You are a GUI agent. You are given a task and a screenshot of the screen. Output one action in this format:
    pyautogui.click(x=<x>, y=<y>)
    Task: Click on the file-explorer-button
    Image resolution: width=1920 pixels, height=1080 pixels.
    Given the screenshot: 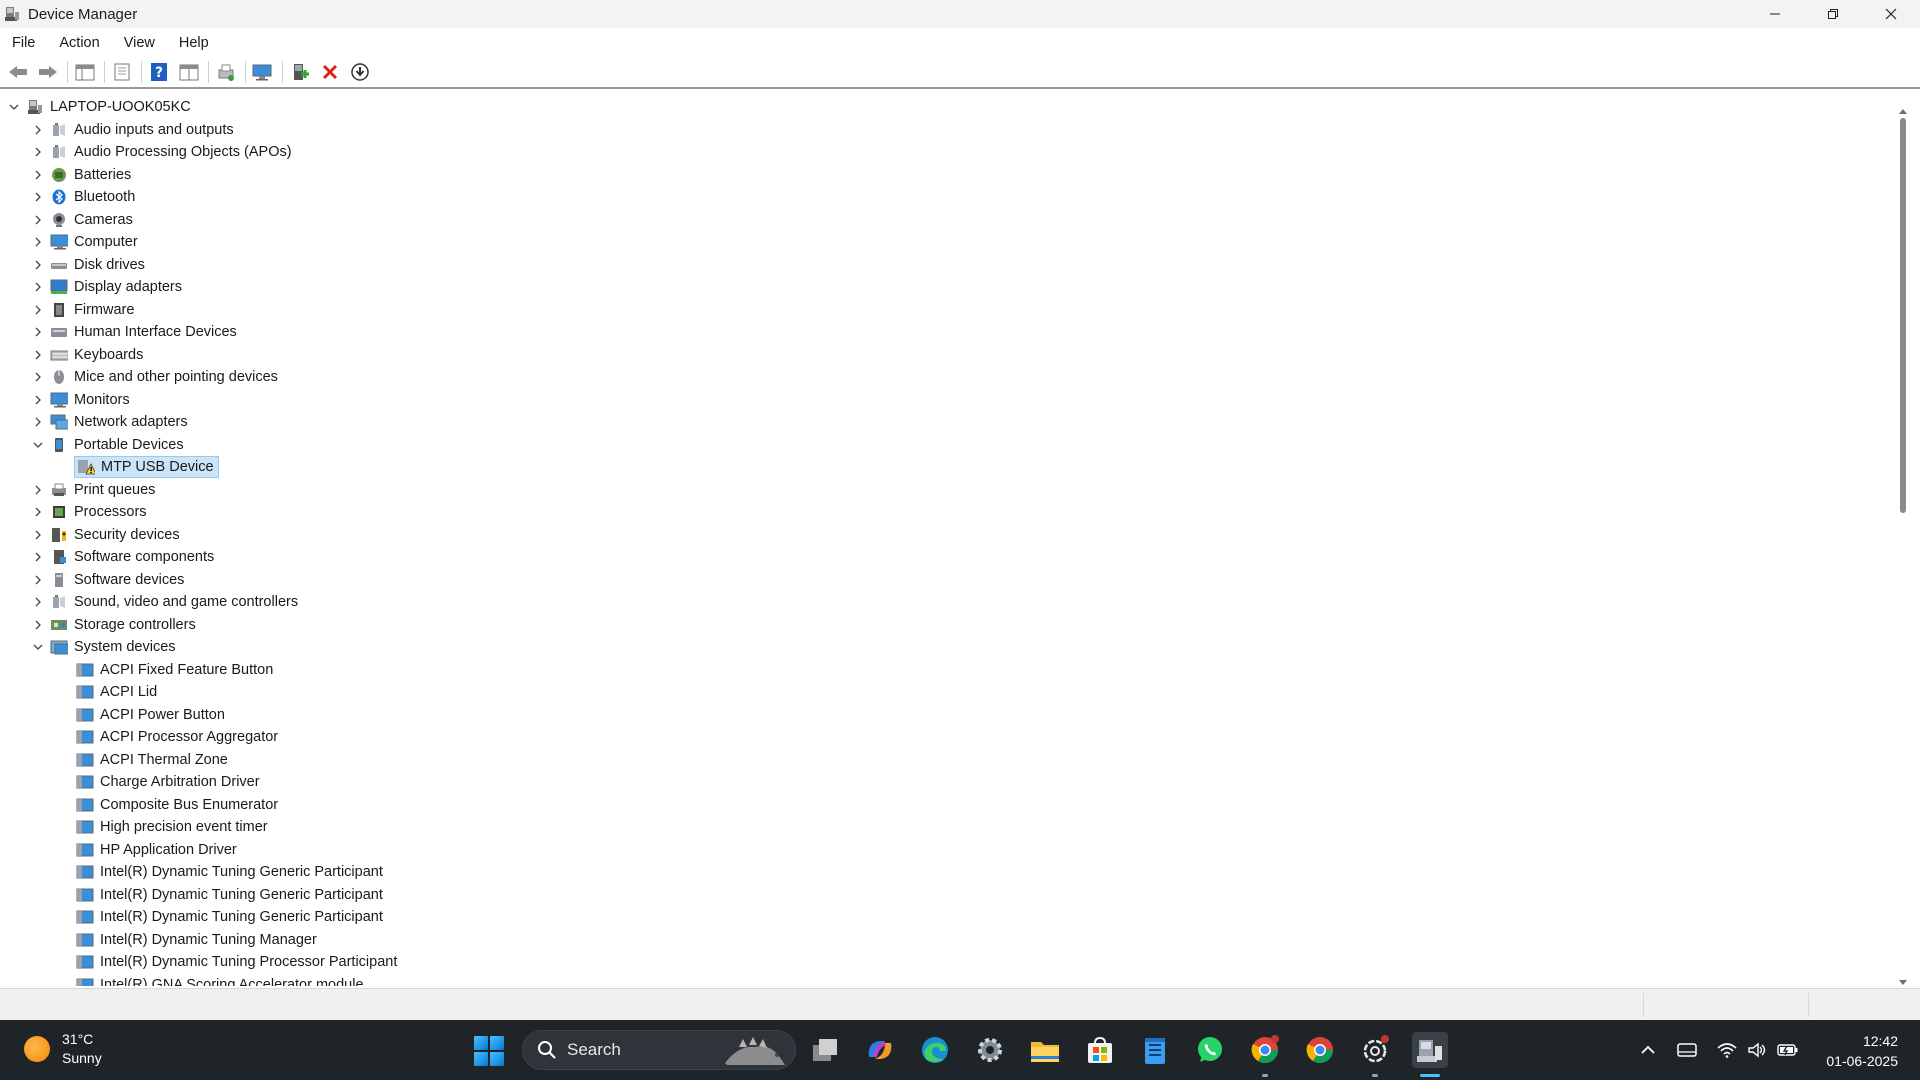 What is the action you would take?
    pyautogui.click(x=1045, y=1050)
    